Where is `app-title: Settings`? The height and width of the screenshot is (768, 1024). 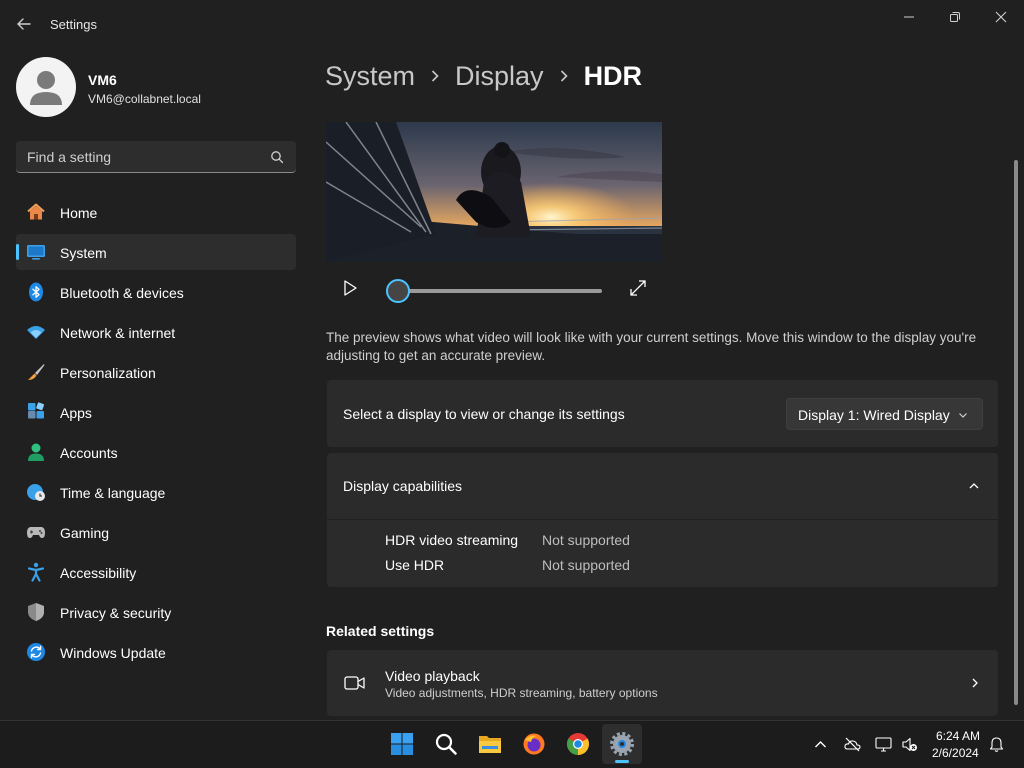
app-title: Settings is located at coordinates (73, 24).